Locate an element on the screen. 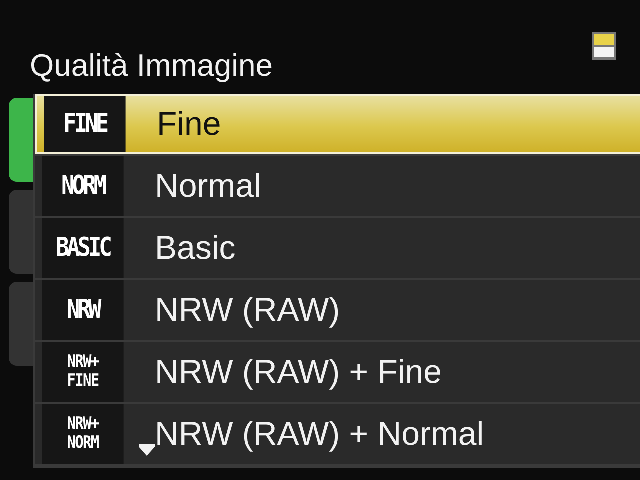 This screenshot has height=480, width=640. item-label: NRW (RAW) + Normal is located at coordinates (319, 434).